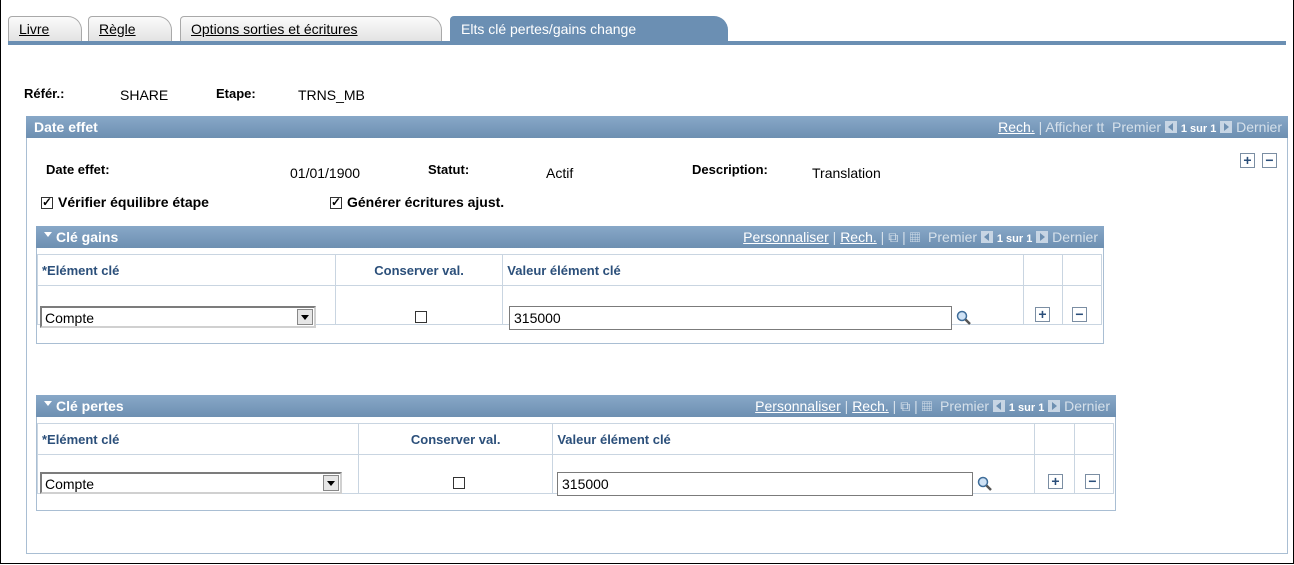  Describe the element at coordinates (47, 202) in the screenshot. I see `verifier-equilibre-checkbox` at that location.